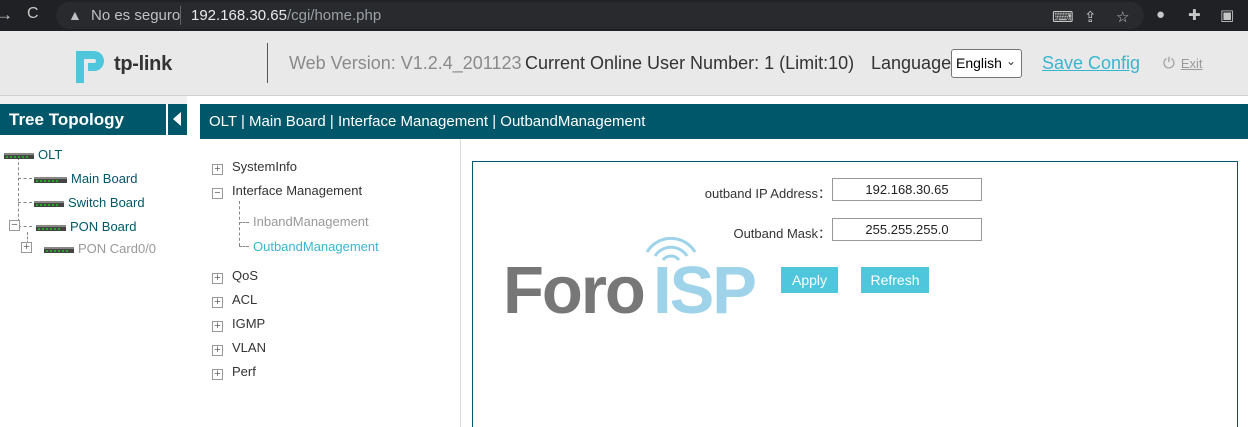 Image resolution: width=1248 pixels, height=427 pixels. I want to click on share-icon: ⇪, so click(1090, 17).